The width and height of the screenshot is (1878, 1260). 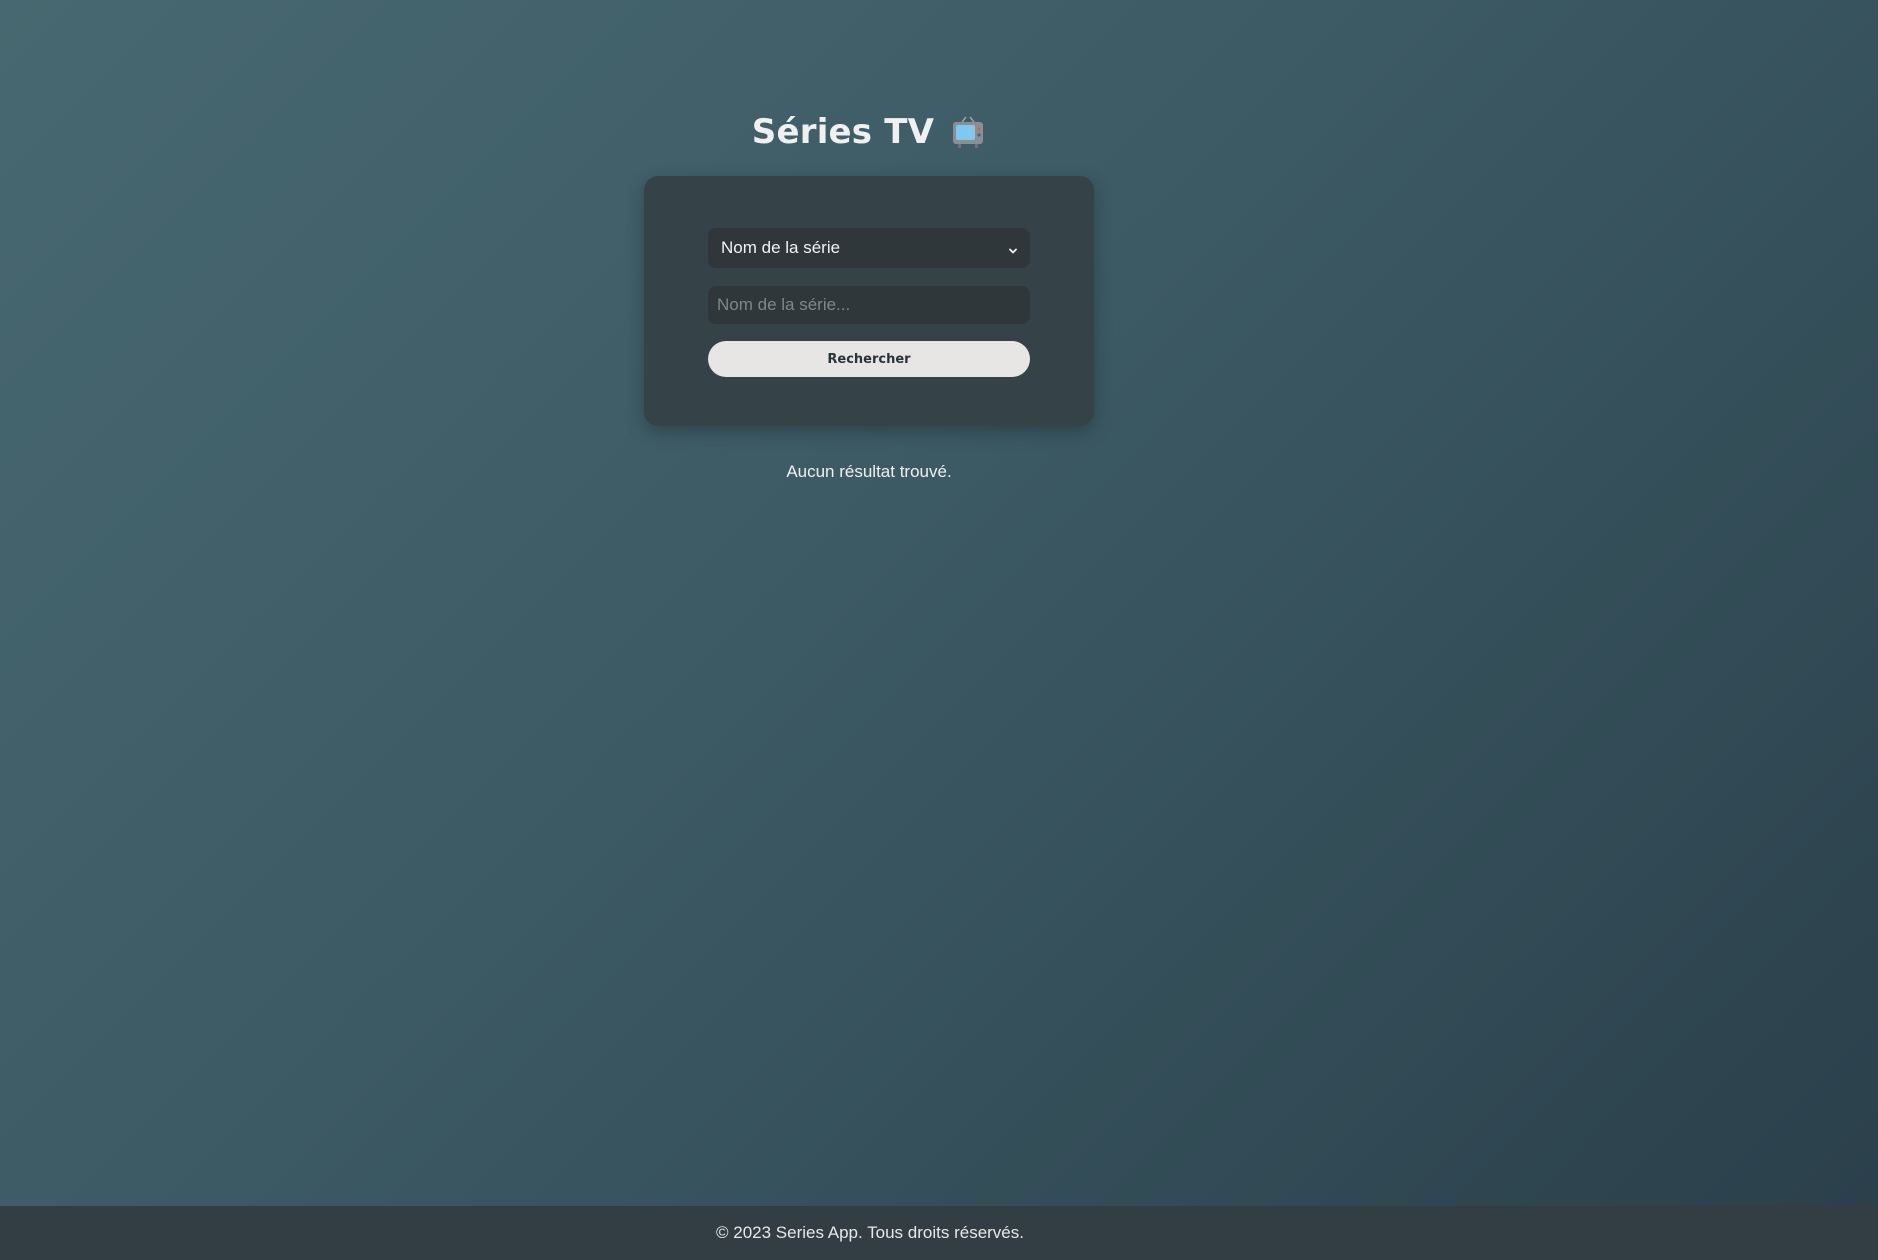 I want to click on search-type-select-value: Nom de la série, so click(x=781, y=247).